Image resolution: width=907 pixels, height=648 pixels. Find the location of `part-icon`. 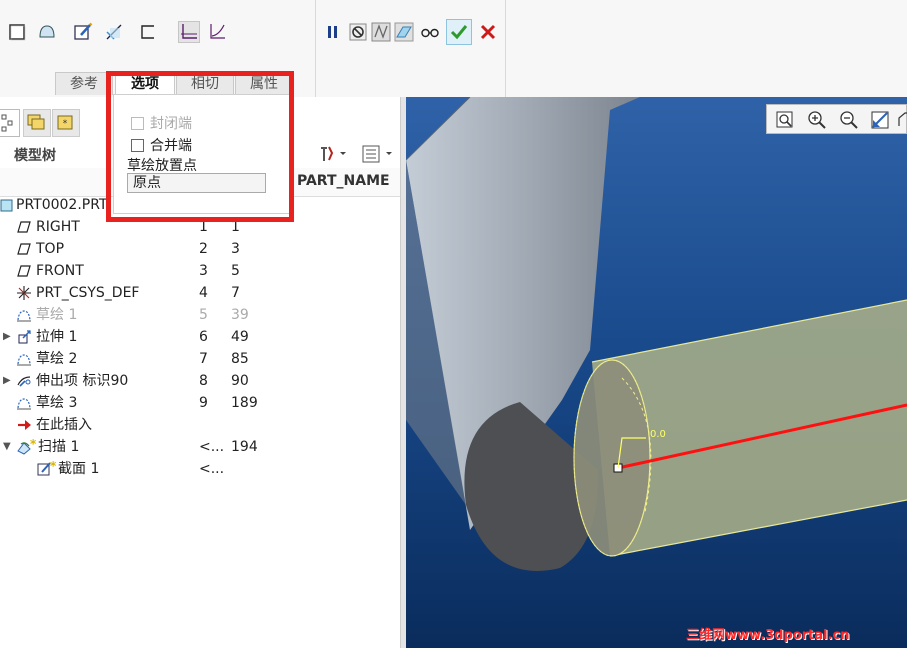

part-icon is located at coordinates (8, 205).